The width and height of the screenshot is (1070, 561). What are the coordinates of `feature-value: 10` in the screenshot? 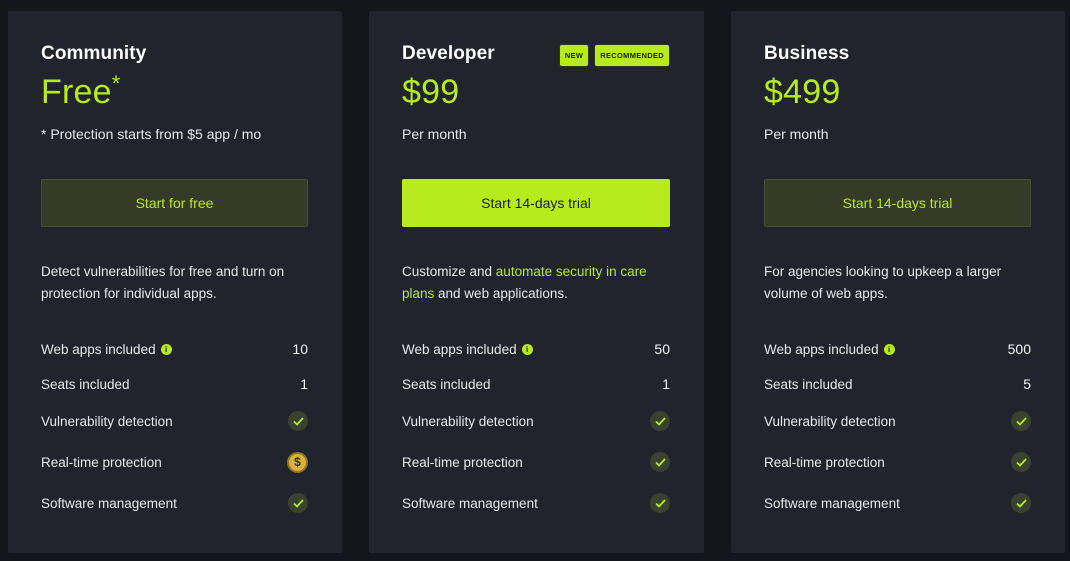 It's located at (300, 349).